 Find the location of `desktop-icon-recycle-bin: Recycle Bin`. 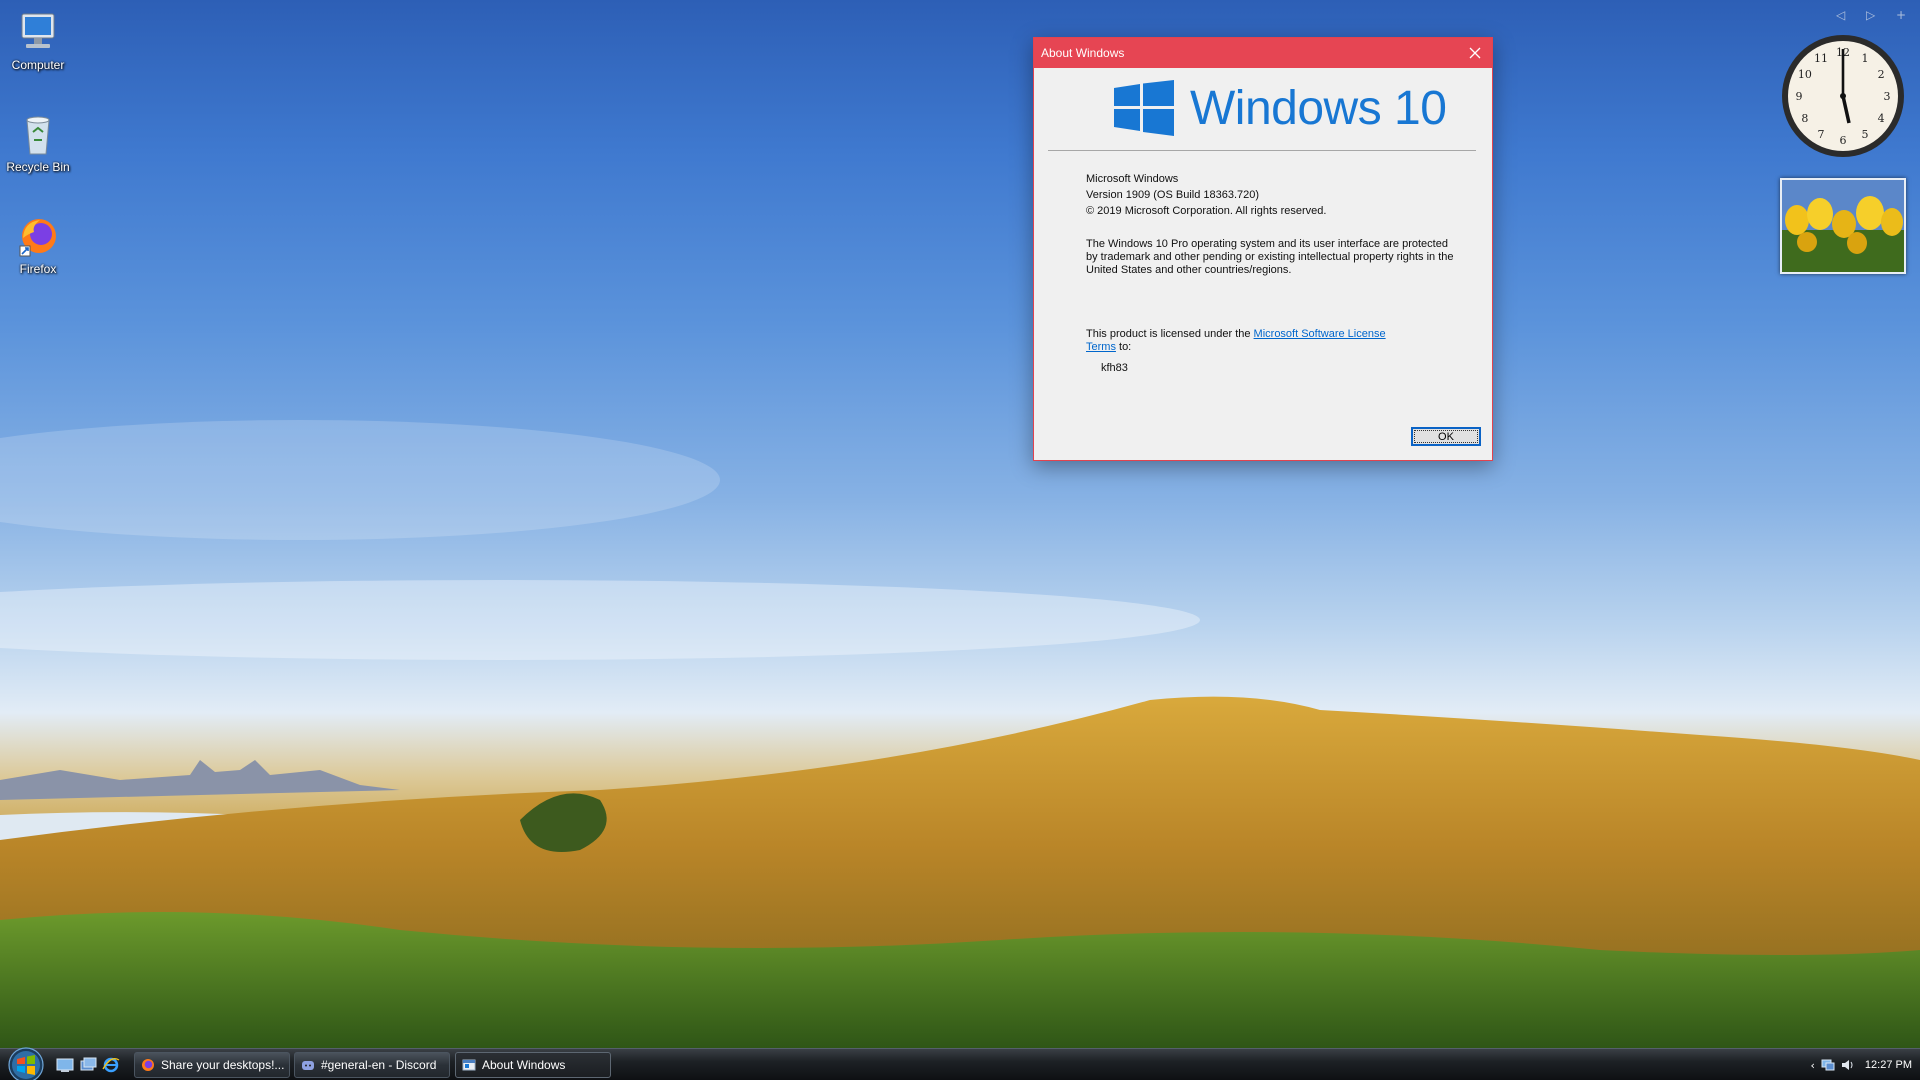

desktop-icon-recycle-bin: Recycle Bin is located at coordinates (38, 142).